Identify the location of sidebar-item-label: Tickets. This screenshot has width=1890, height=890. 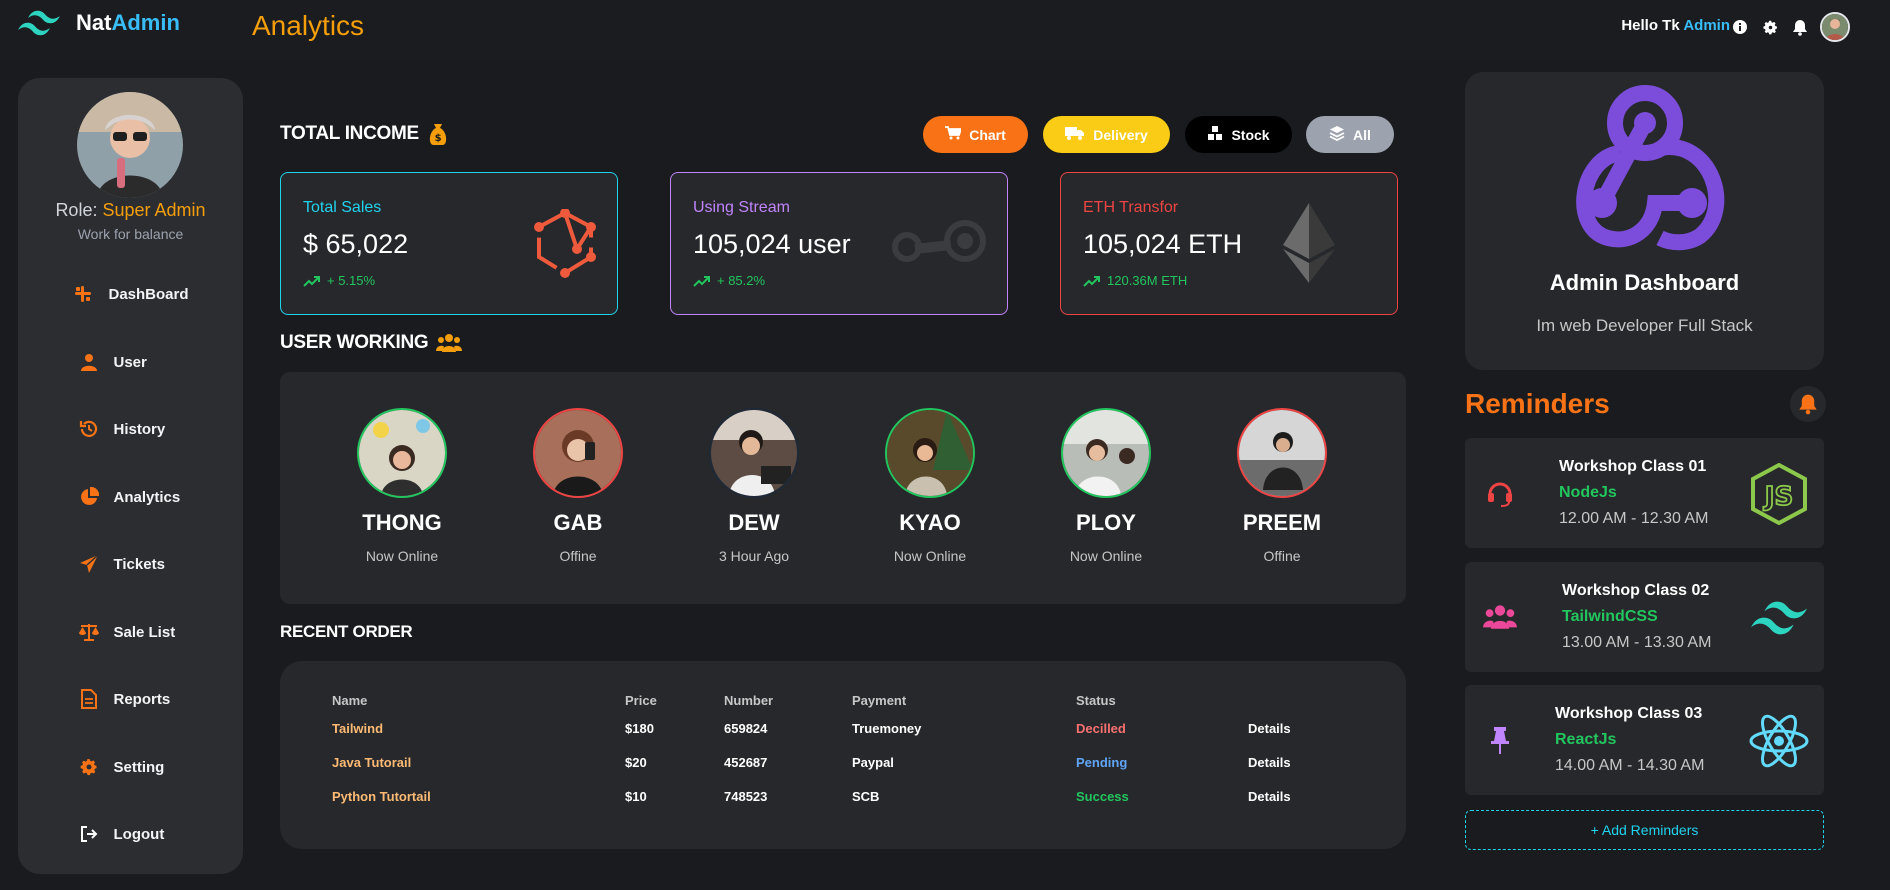
(139, 564).